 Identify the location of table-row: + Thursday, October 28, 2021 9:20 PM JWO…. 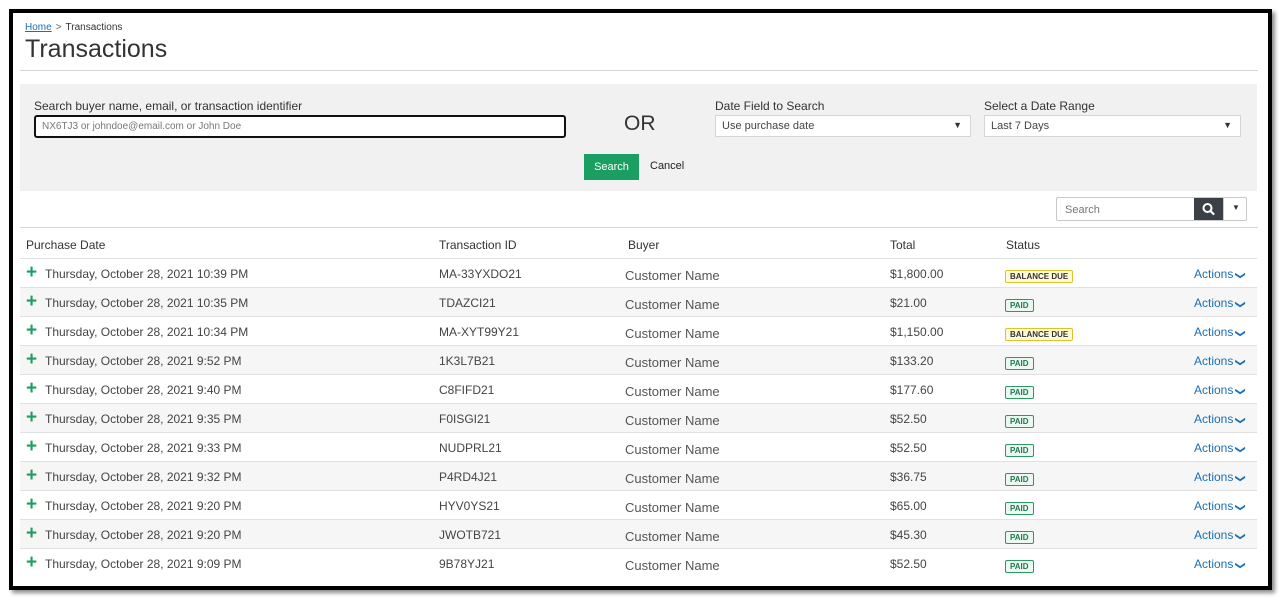
(638, 534).